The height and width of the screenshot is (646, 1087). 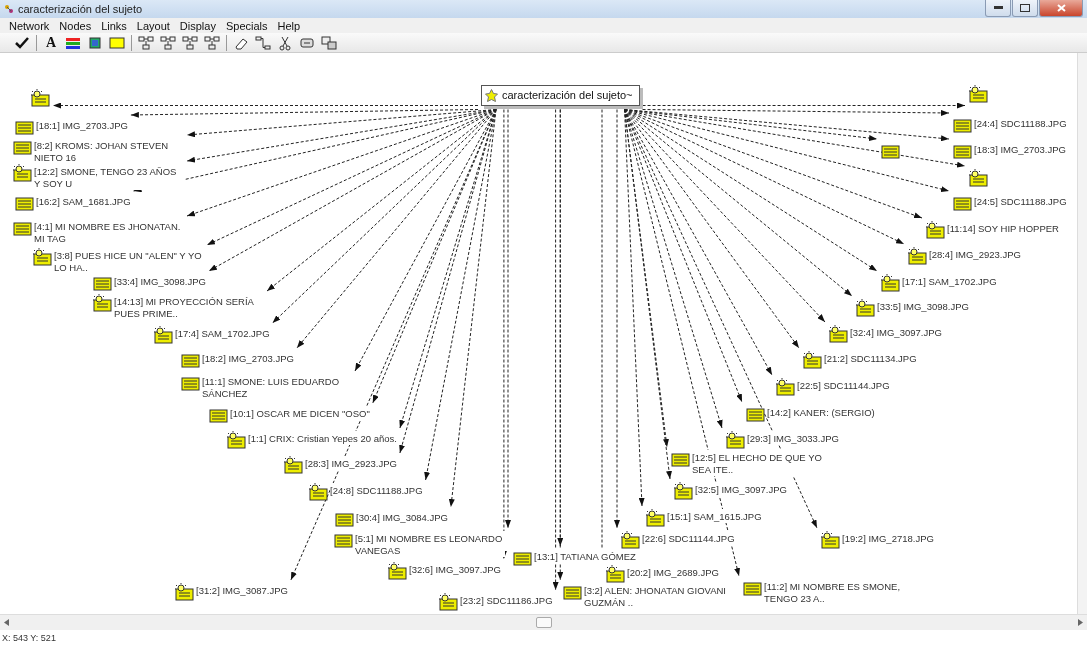 I want to click on menu-item: Network, so click(x=29, y=25).